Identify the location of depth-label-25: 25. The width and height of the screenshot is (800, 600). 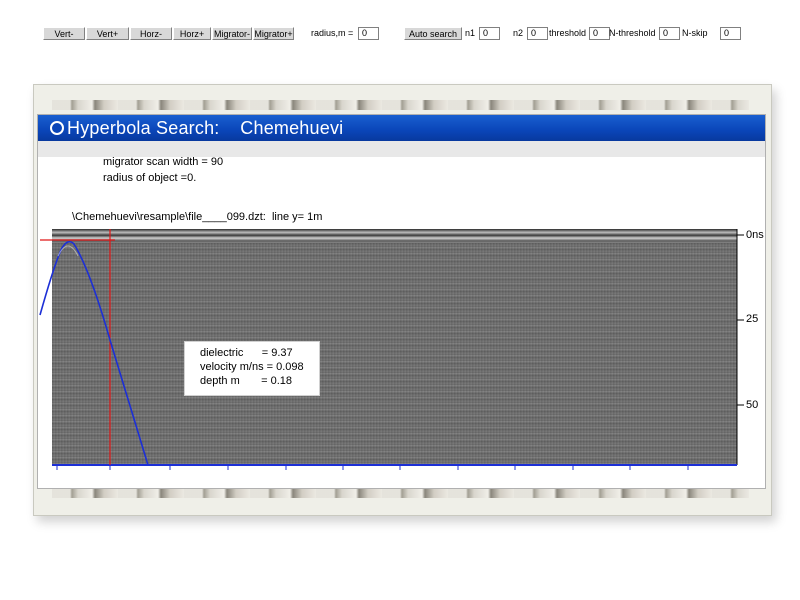
(752, 319).